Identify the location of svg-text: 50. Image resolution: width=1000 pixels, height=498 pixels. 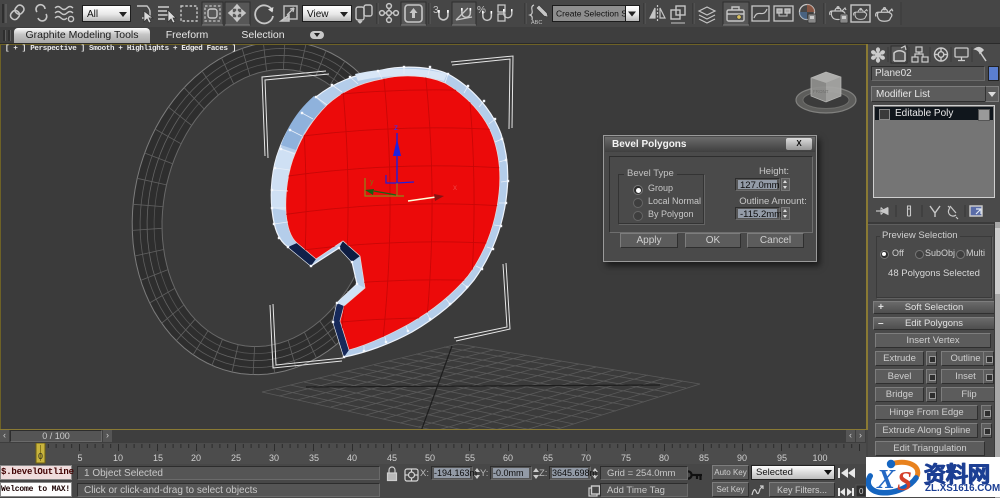
(430, 458).